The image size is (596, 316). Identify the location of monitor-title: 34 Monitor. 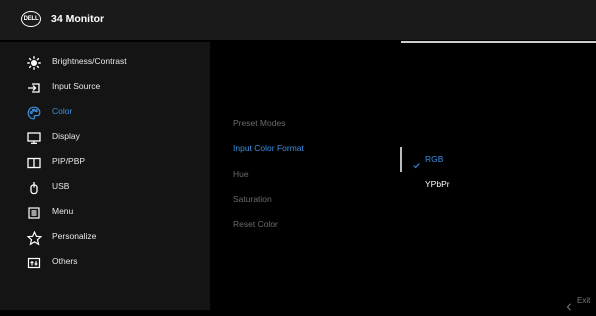
(78, 19).